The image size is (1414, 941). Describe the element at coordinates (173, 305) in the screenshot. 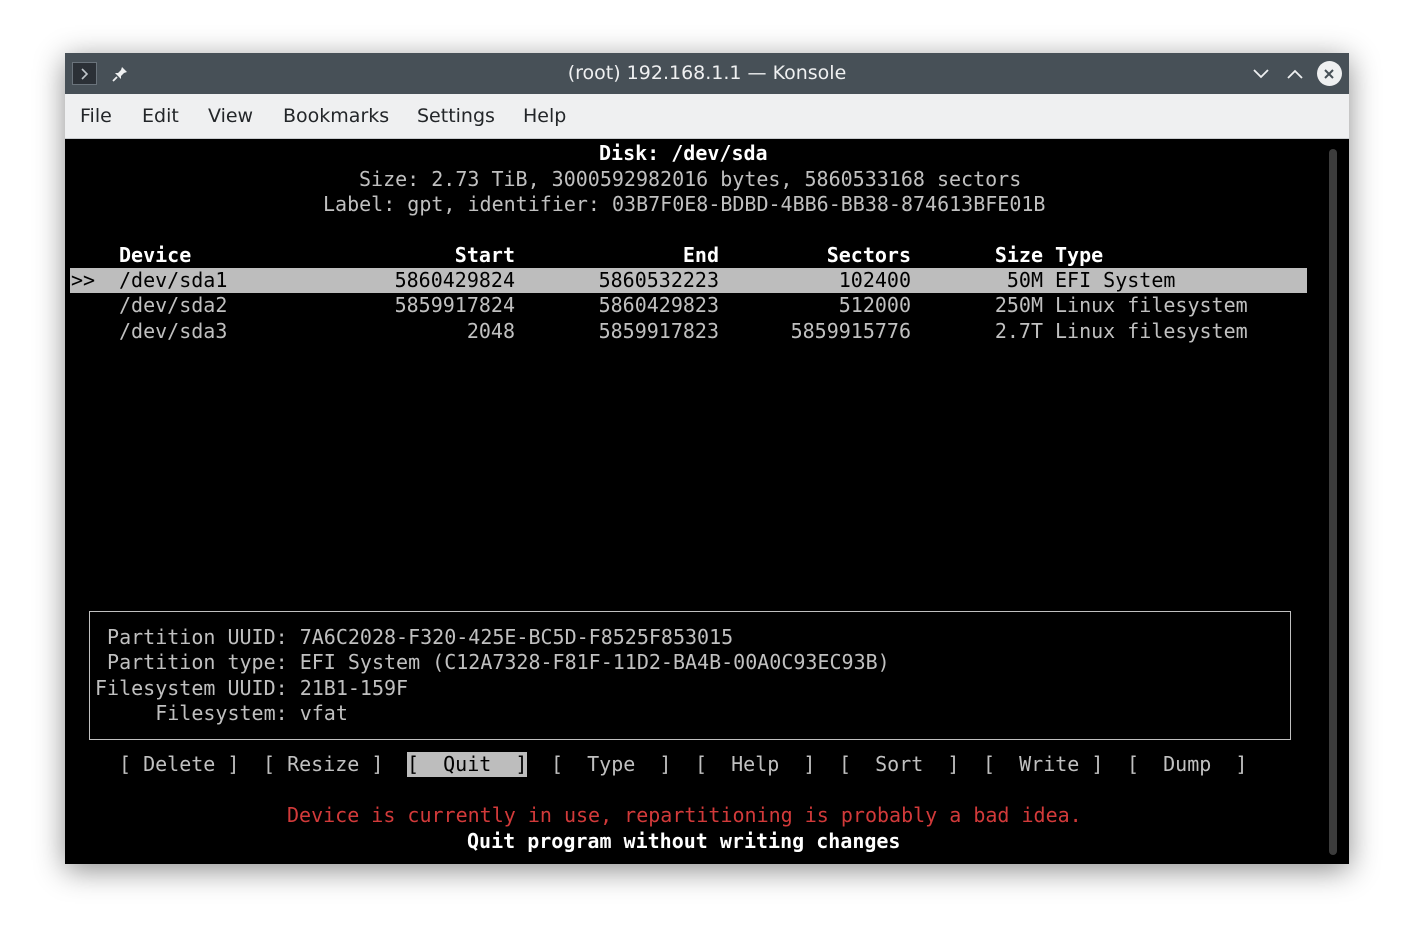

I see `row-device: /dev/sda2` at that location.